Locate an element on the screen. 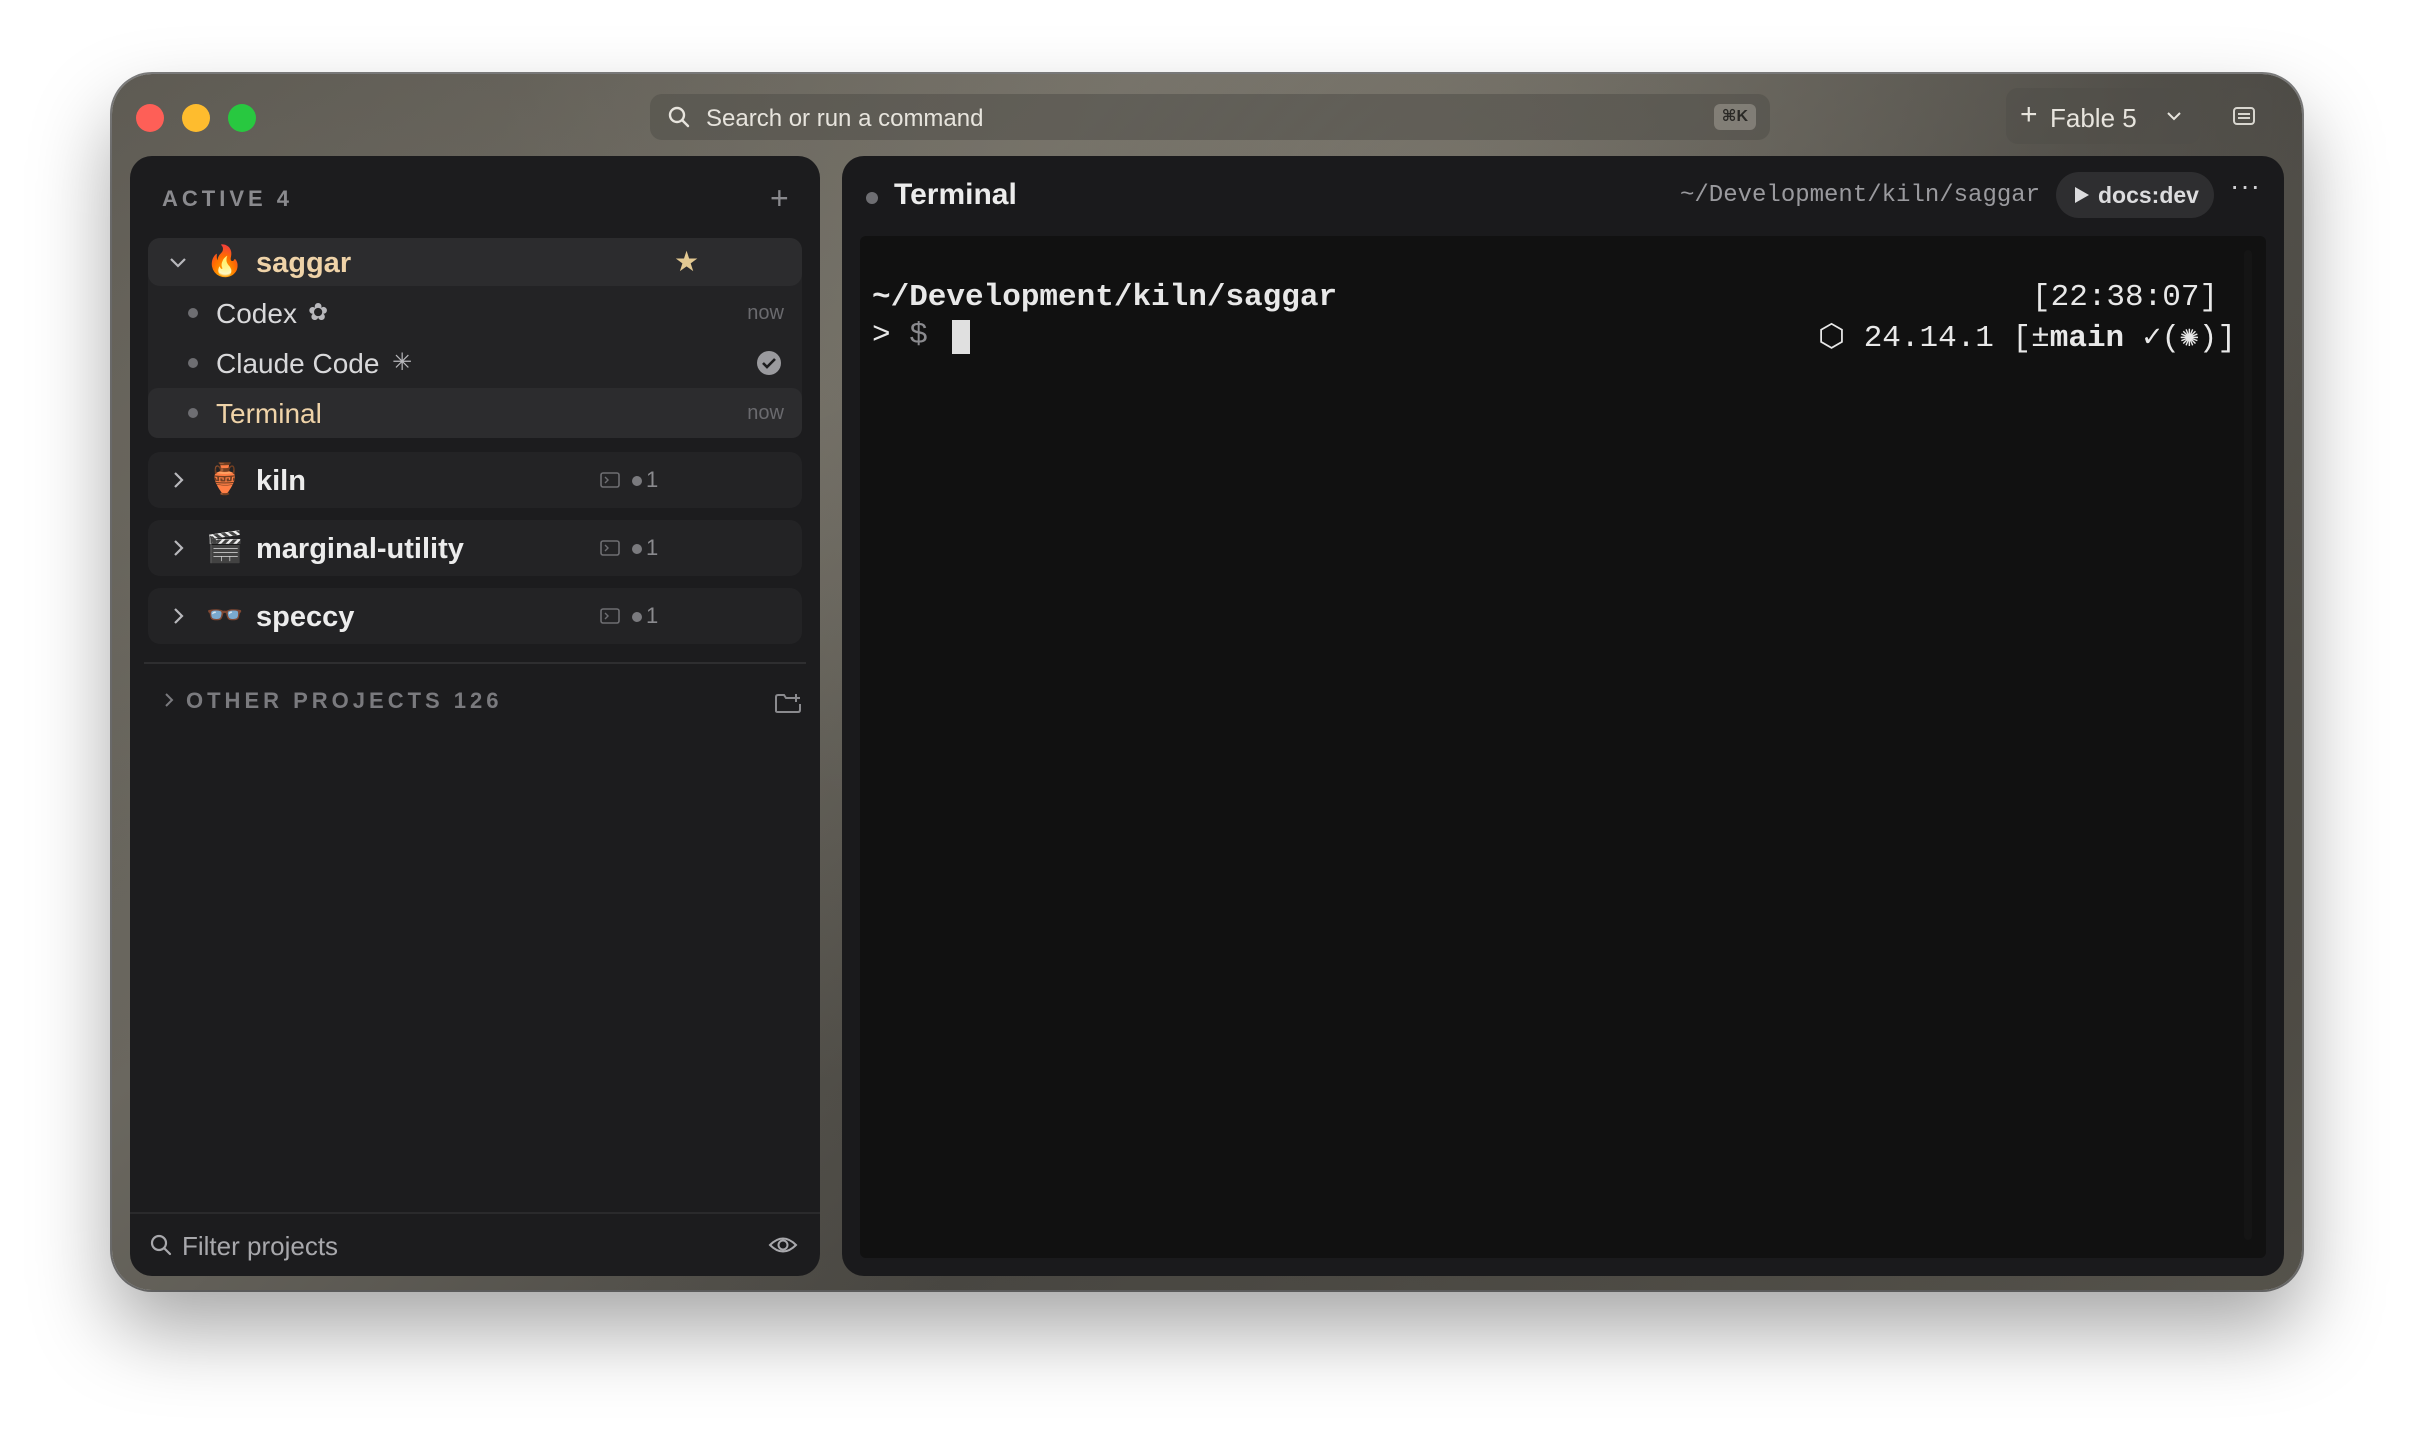 The width and height of the screenshot is (2414, 1440). run-script-label: docs:dev is located at coordinates (2148, 195).